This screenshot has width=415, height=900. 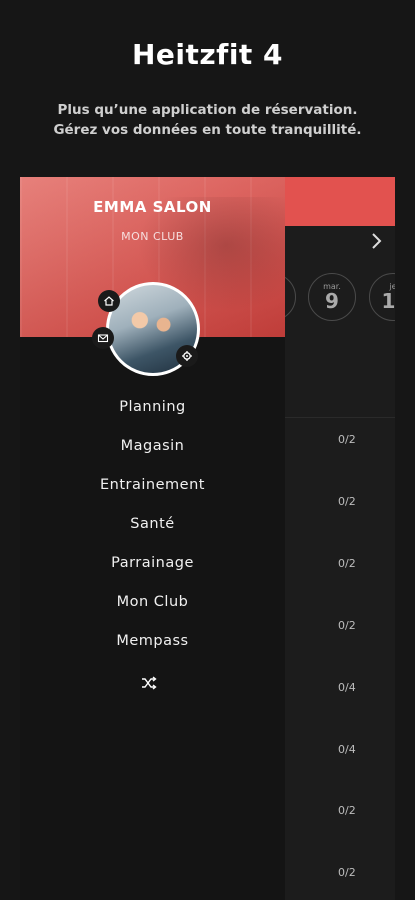 I want to click on settings-icon, so click(x=187, y=356).